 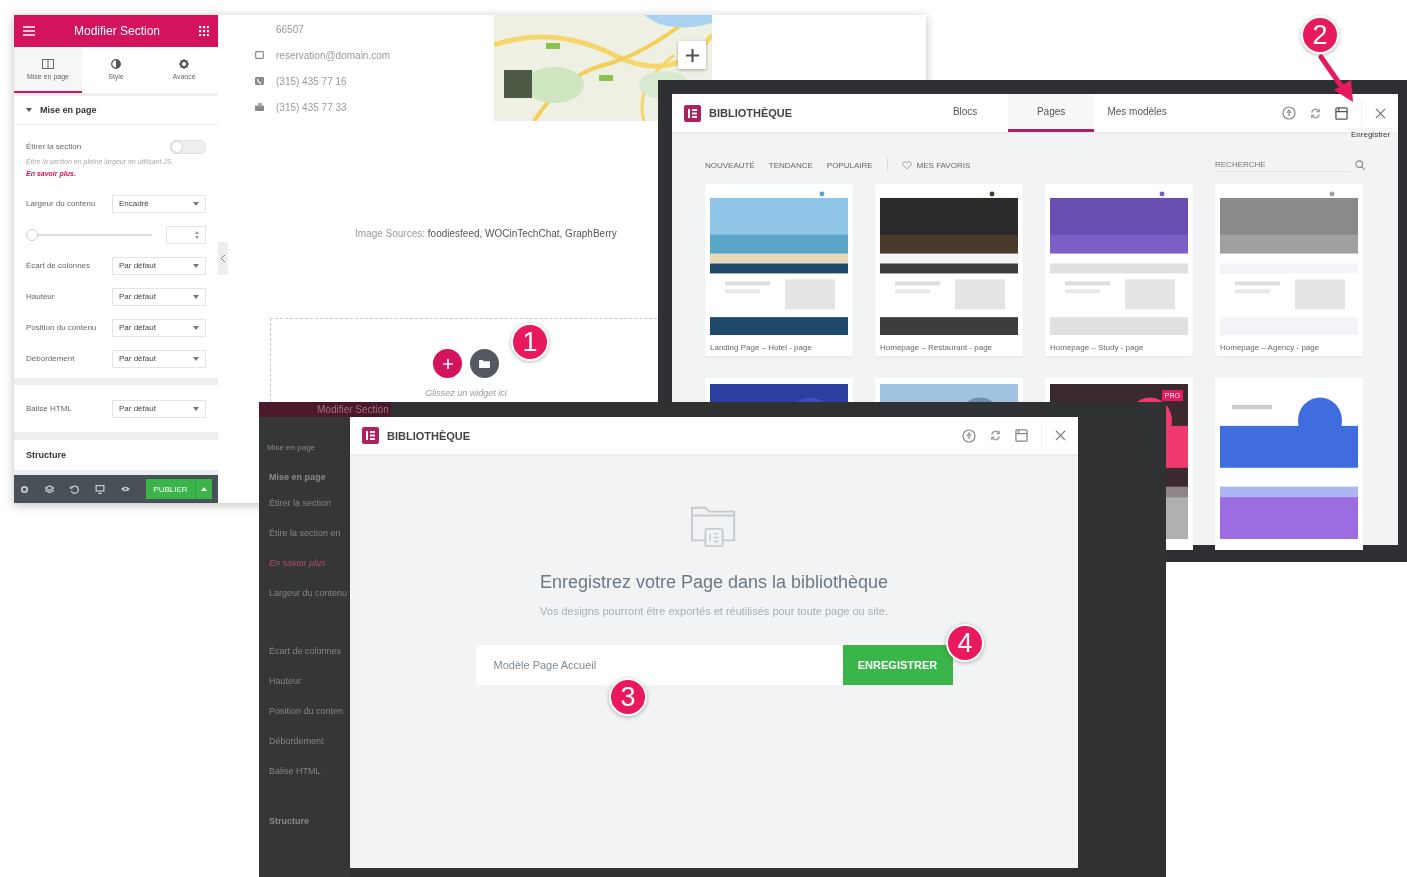 I want to click on desktop-icon, so click(x=100, y=489).